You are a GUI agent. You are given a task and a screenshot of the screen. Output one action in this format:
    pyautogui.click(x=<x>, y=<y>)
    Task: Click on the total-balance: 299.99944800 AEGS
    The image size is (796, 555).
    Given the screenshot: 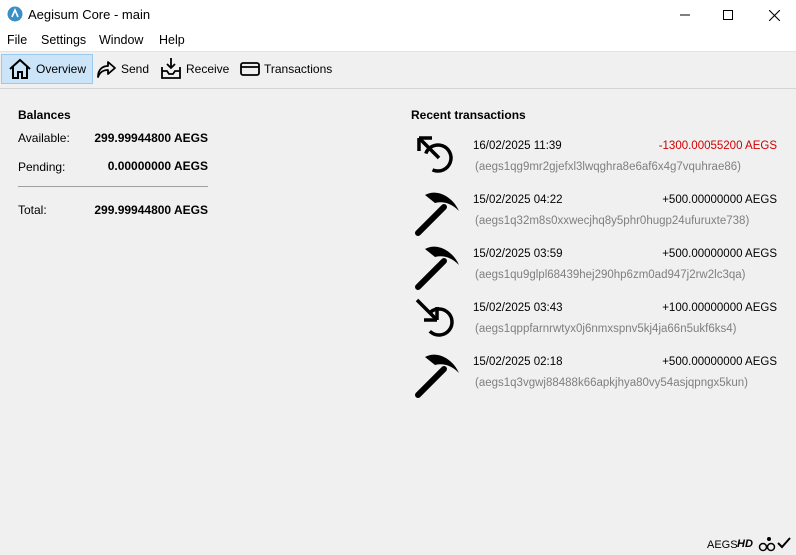 What is the action you would take?
    pyautogui.click(x=151, y=210)
    